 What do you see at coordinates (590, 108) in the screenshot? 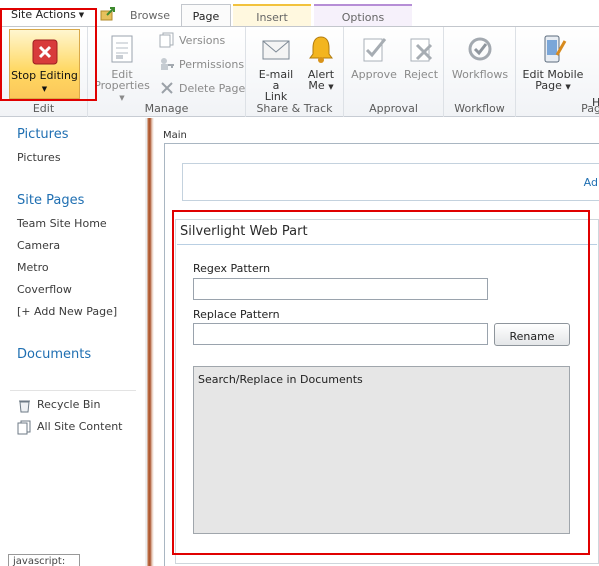
I see `ribbon-group-label-page-actions: Pag` at bounding box center [590, 108].